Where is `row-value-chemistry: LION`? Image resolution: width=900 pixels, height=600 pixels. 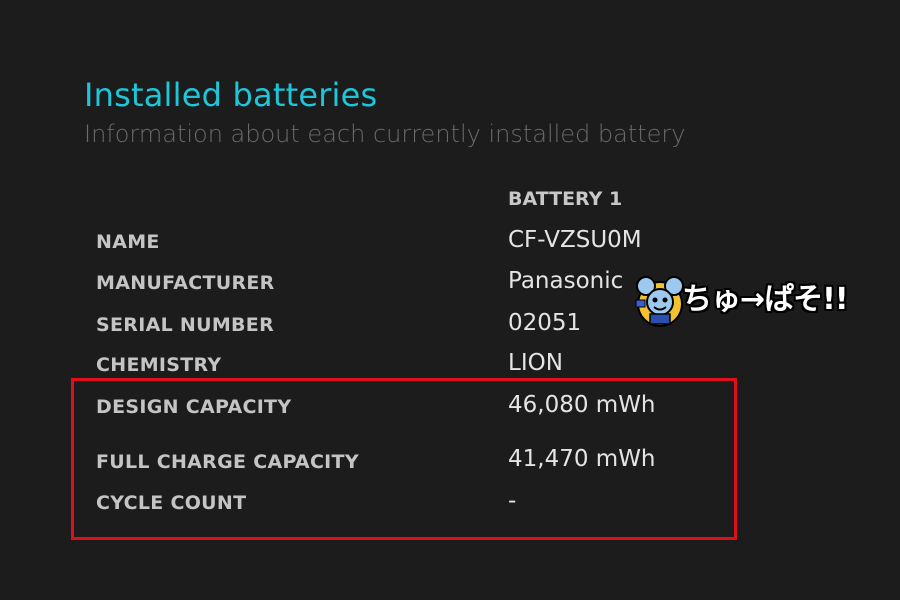 row-value-chemistry: LION is located at coordinates (535, 363).